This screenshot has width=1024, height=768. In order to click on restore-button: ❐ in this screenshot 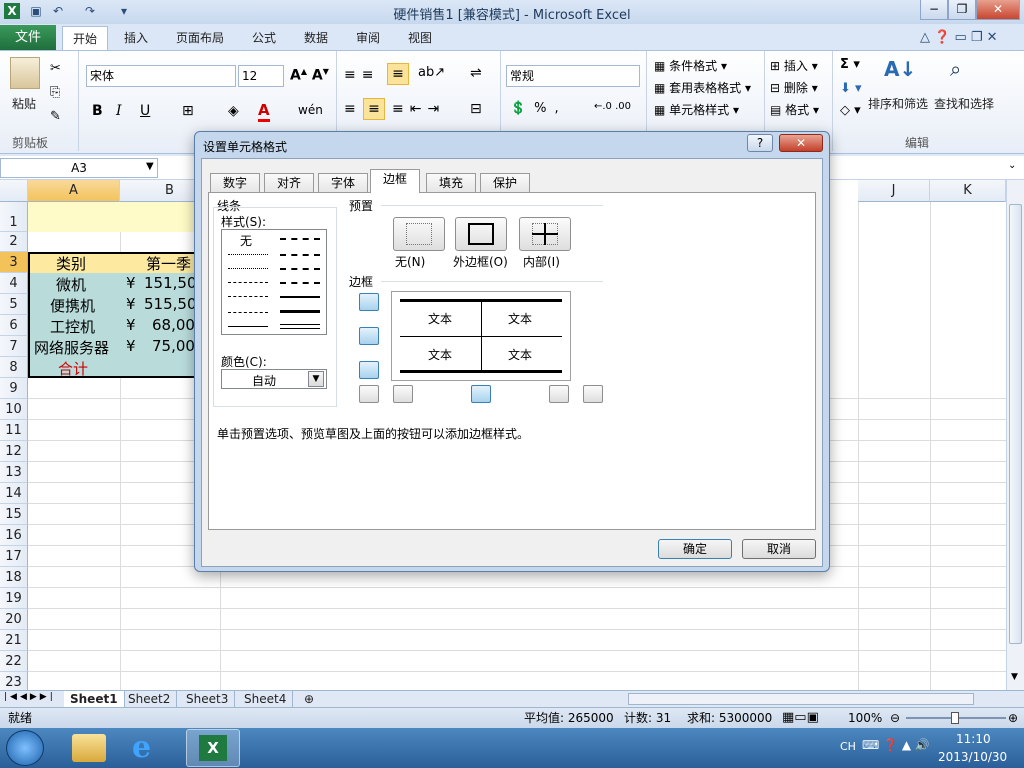, I will do `click(962, 10)`.